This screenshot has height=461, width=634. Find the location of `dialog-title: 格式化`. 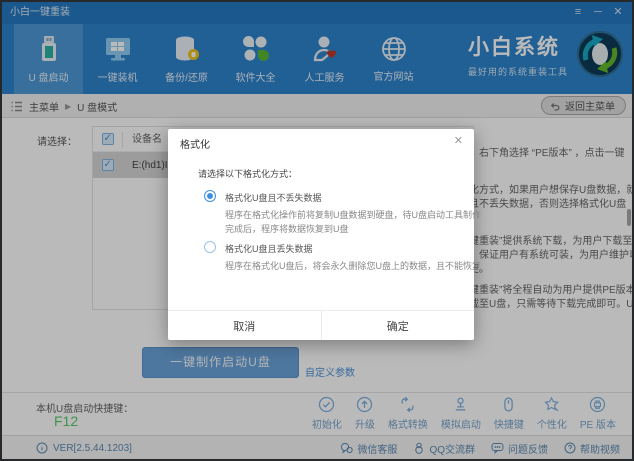

dialog-title: 格式化 is located at coordinates (195, 145).